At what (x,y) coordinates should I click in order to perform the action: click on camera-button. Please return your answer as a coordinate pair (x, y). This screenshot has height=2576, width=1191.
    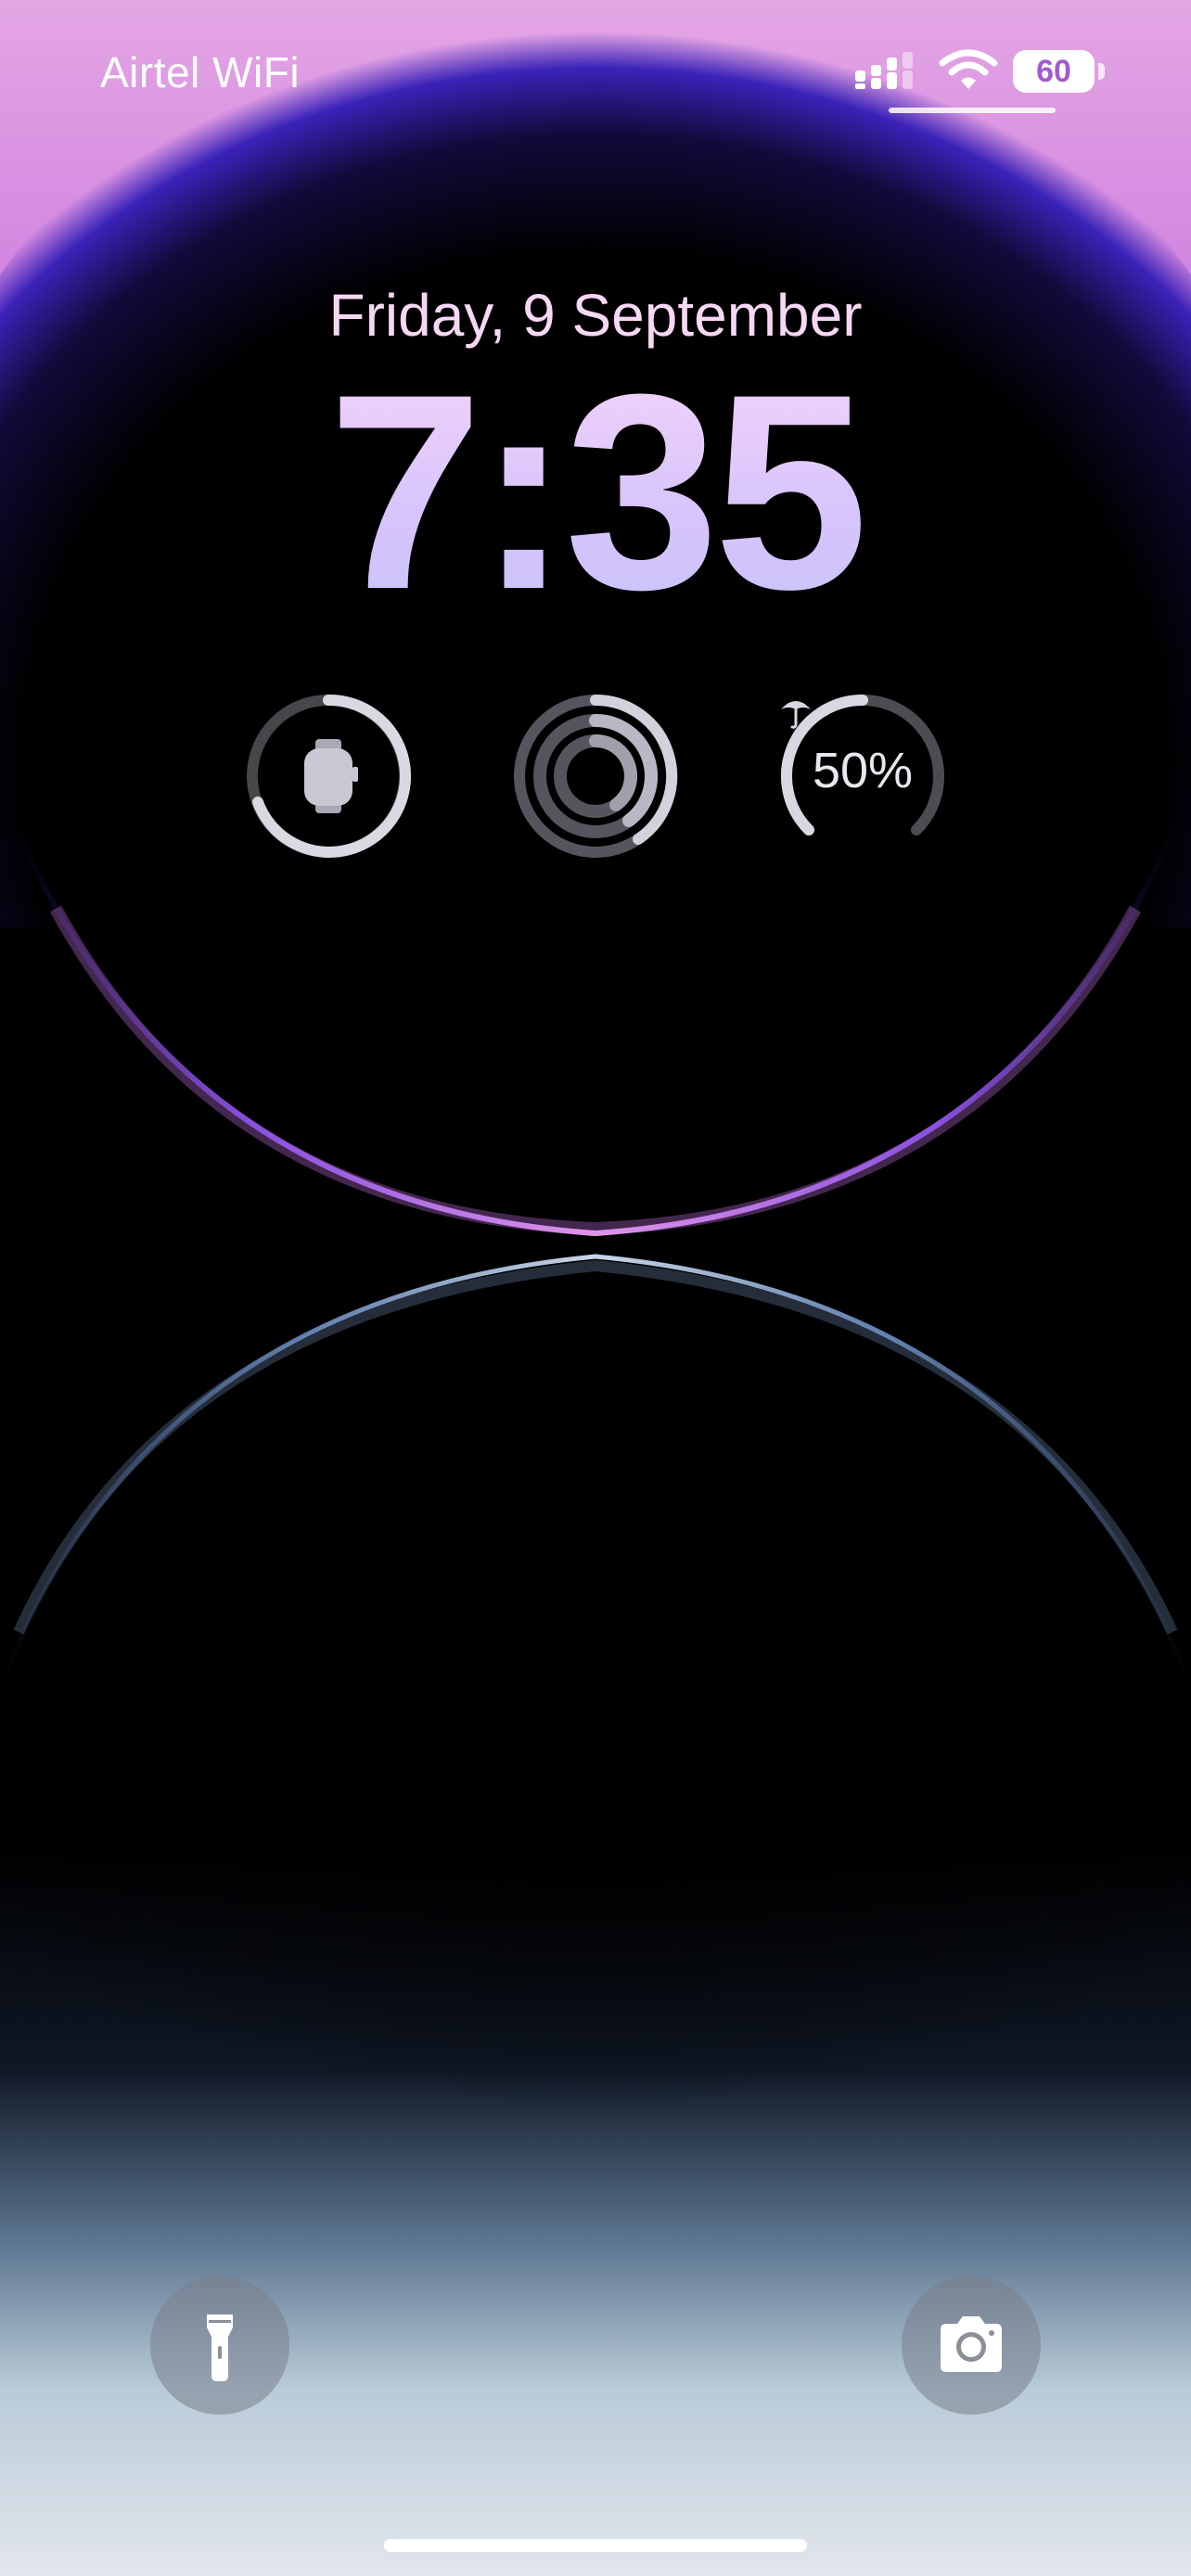
    Looking at the image, I should click on (971, 2345).